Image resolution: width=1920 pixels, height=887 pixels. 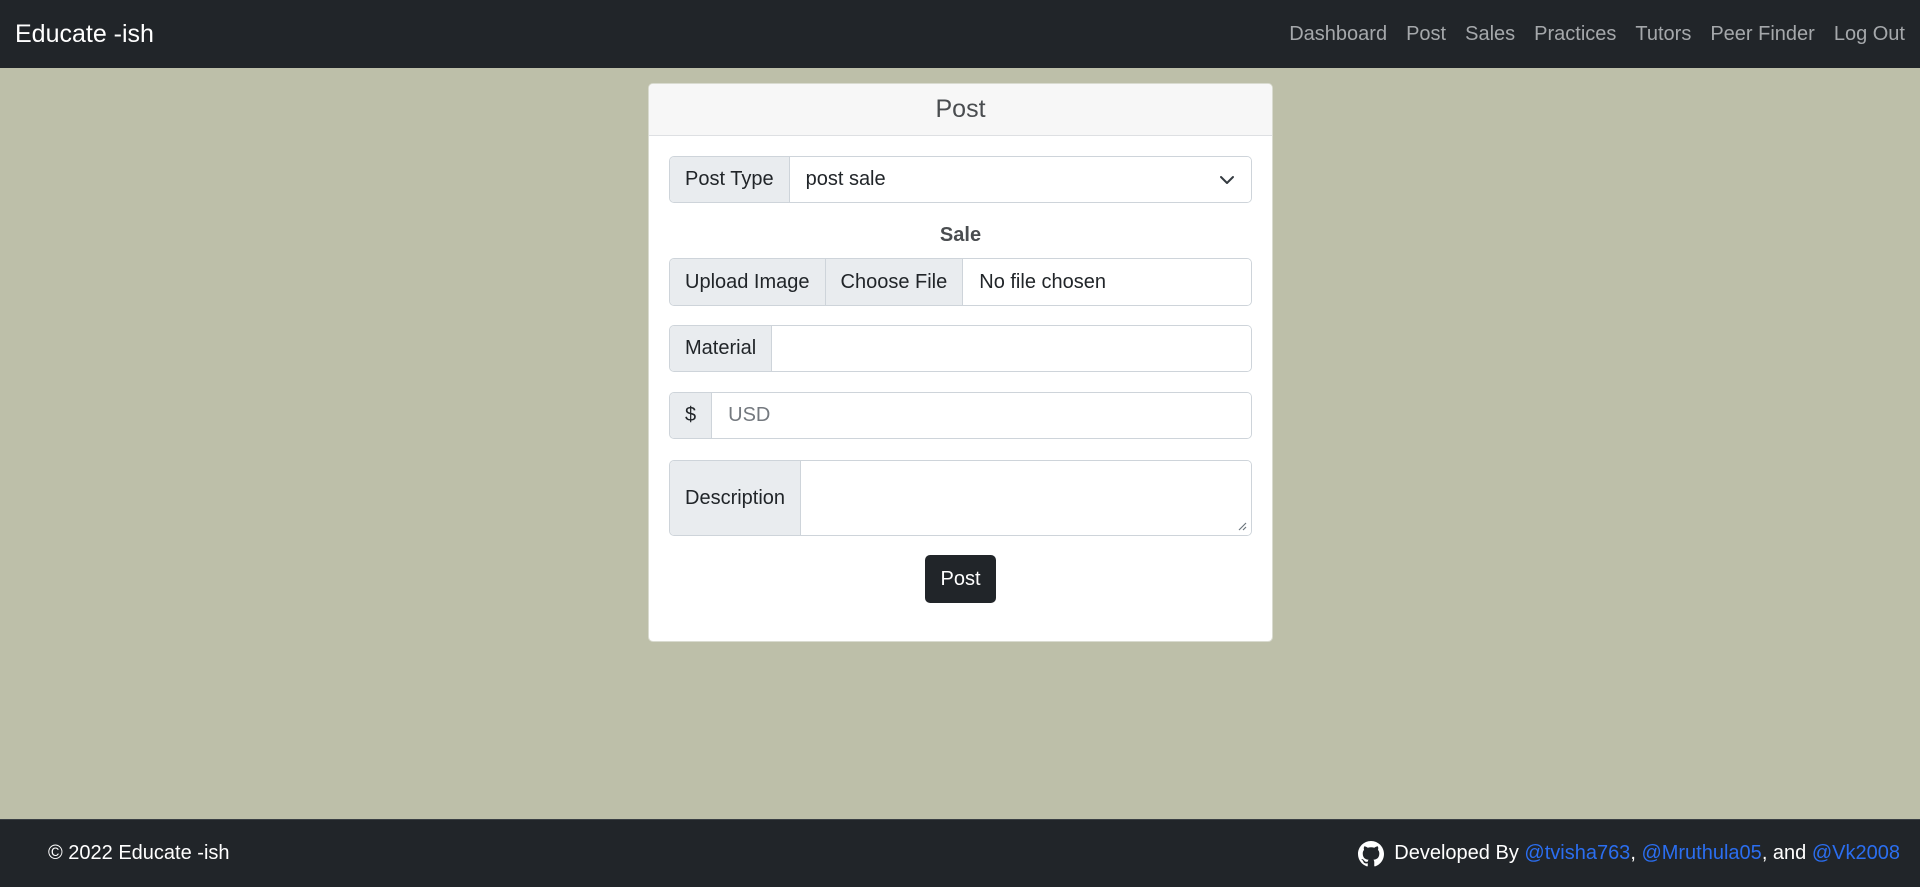 I want to click on choose-file-button: Choose File, so click(x=894, y=282).